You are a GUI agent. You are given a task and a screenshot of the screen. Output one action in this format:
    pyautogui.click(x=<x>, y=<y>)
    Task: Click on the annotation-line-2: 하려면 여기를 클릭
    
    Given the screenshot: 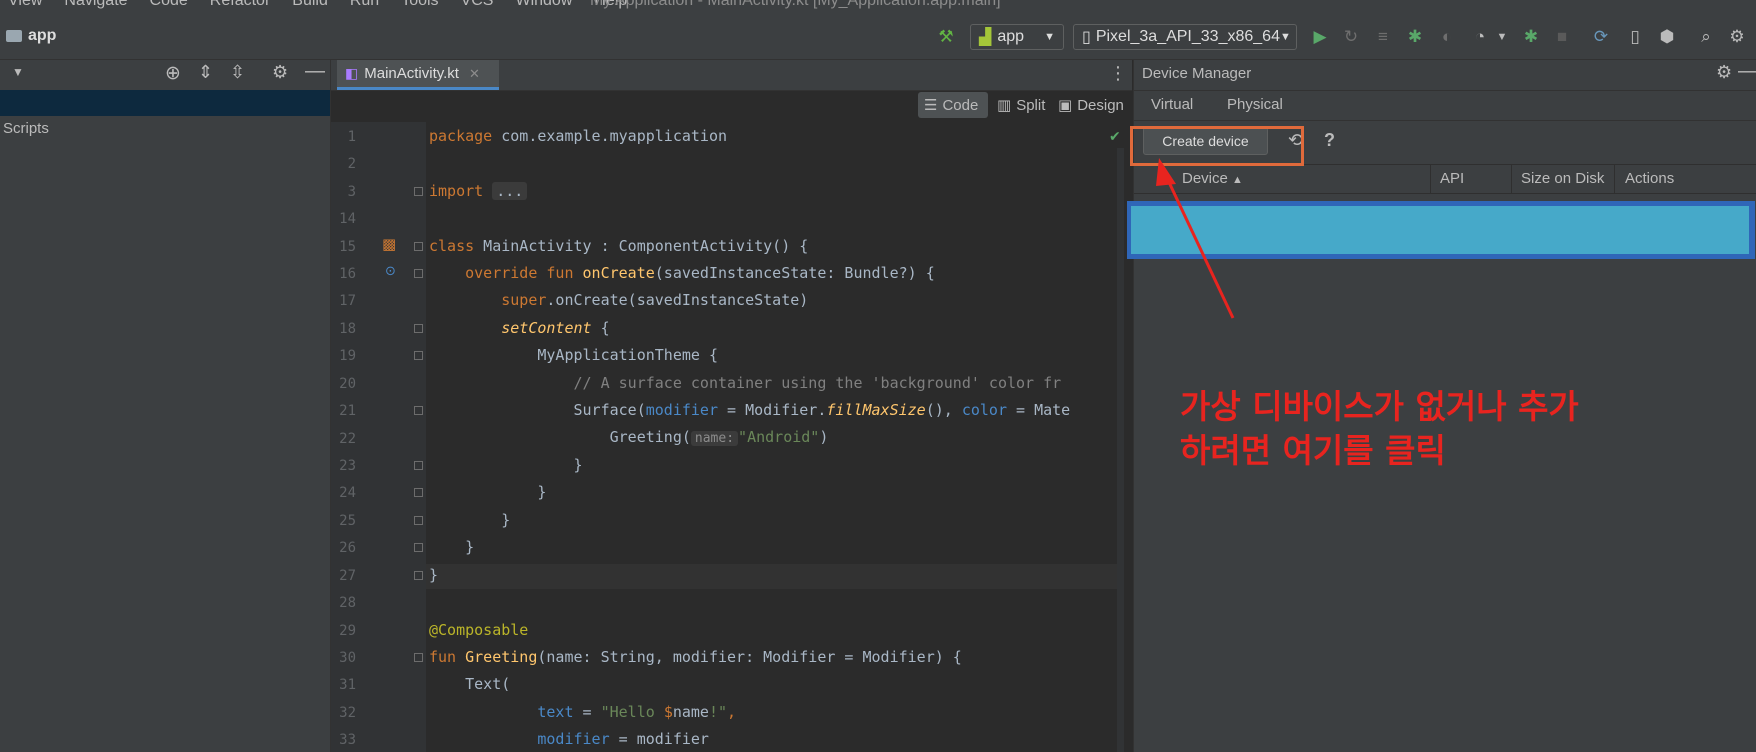 What is the action you would take?
    pyautogui.click(x=1313, y=450)
    